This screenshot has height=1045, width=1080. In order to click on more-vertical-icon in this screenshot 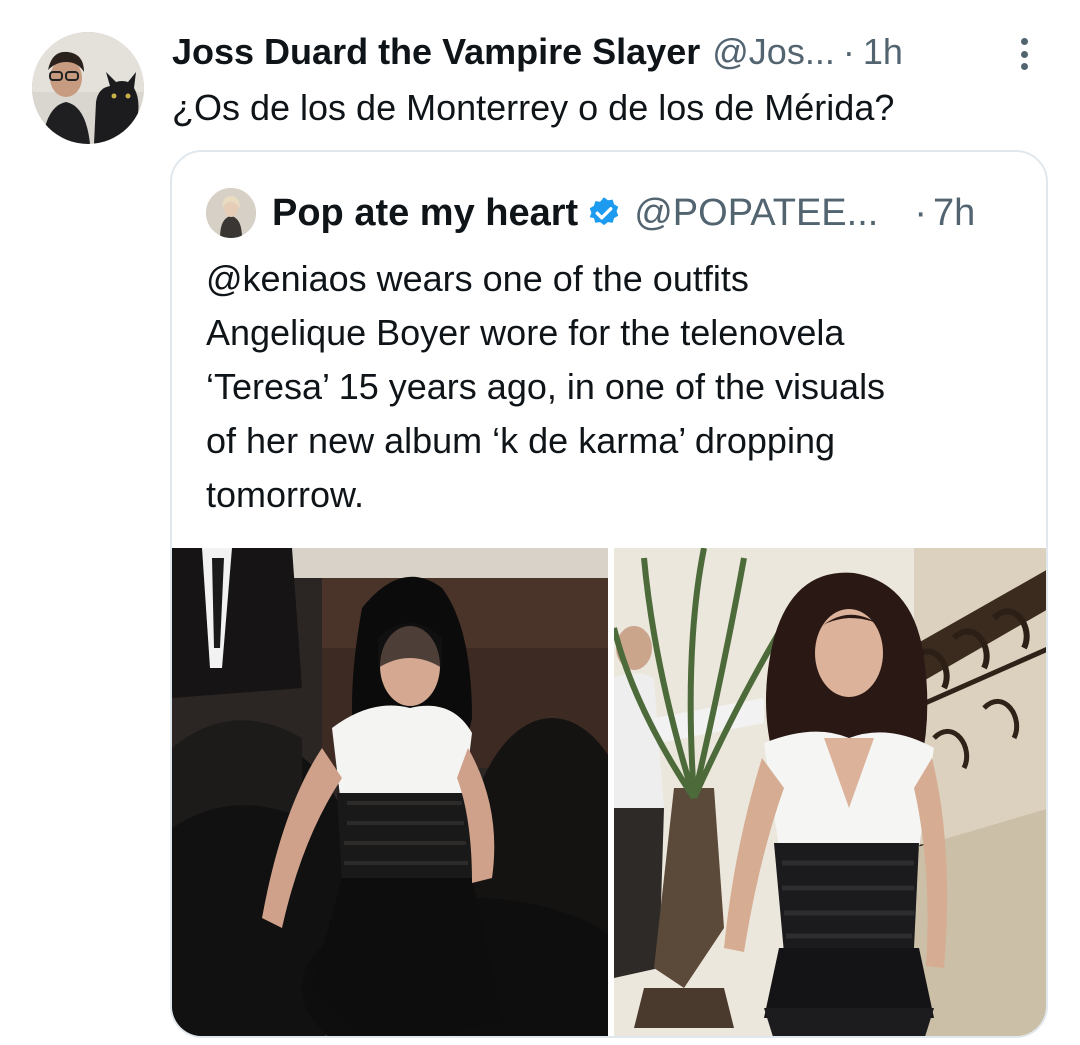, I will do `click(1024, 54)`.